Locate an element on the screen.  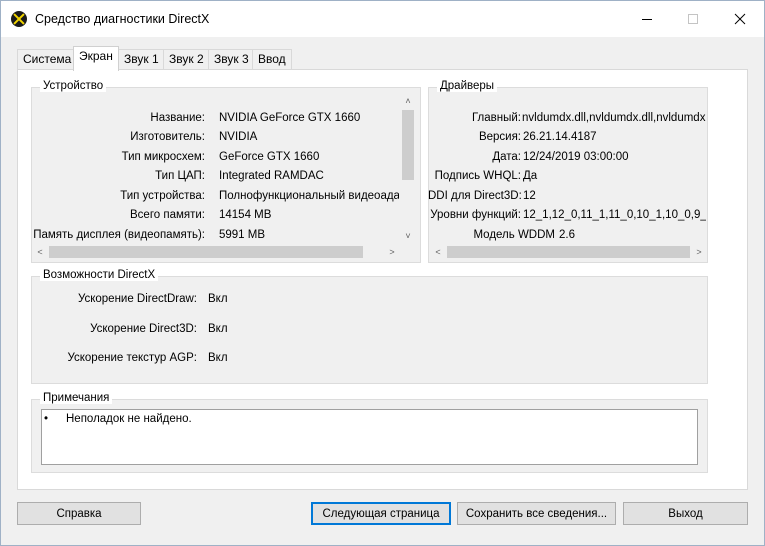
direct3d-accel-label: Ускорение Direct3D: is located at coordinates (143, 329).